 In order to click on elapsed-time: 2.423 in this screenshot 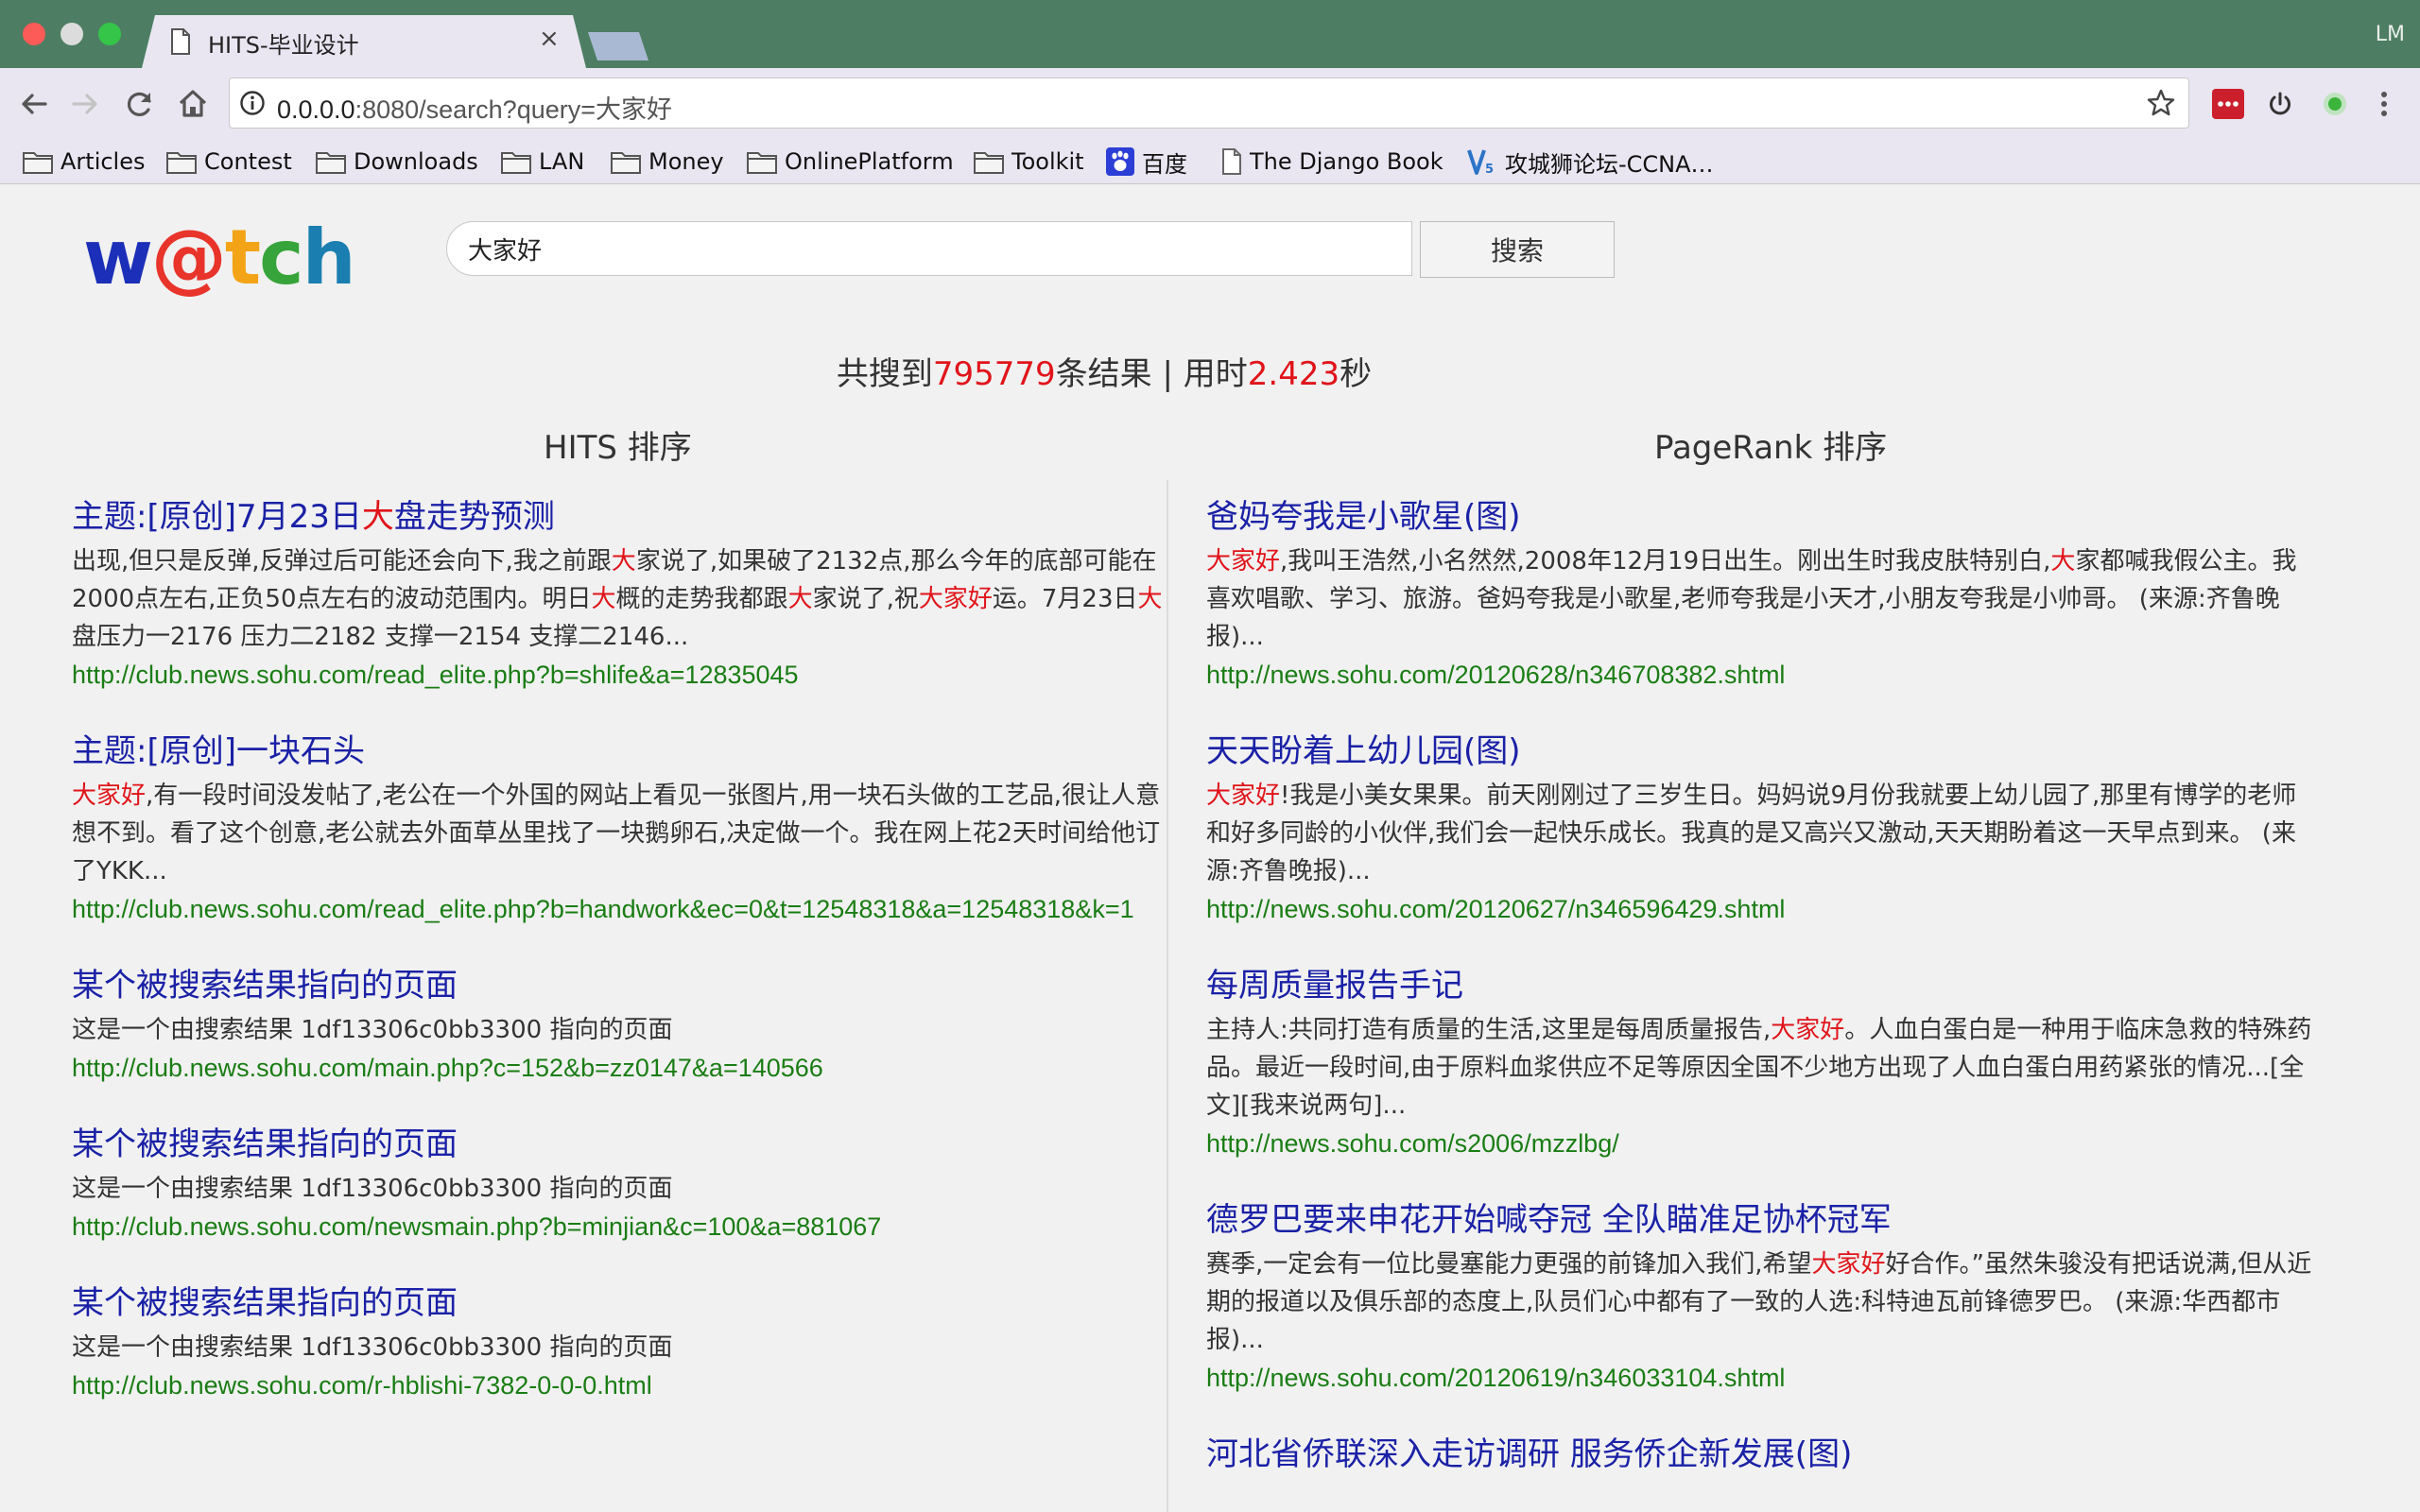, I will do `click(1293, 374)`.